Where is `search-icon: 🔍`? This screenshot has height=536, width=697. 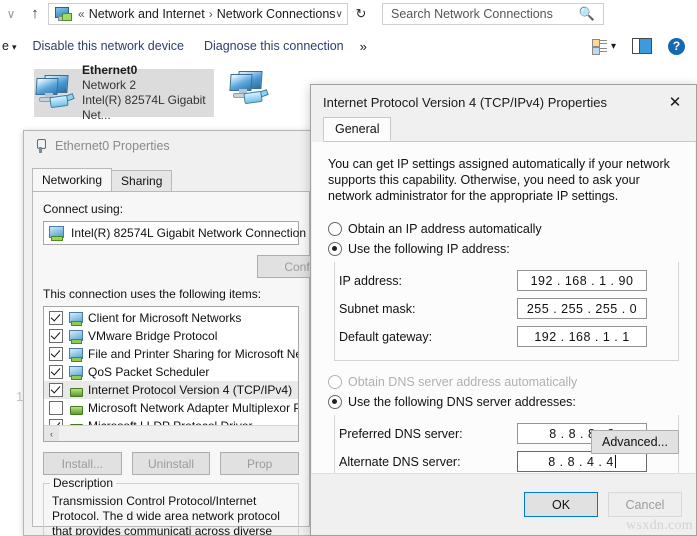 search-icon: 🔍 is located at coordinates (591, 14).